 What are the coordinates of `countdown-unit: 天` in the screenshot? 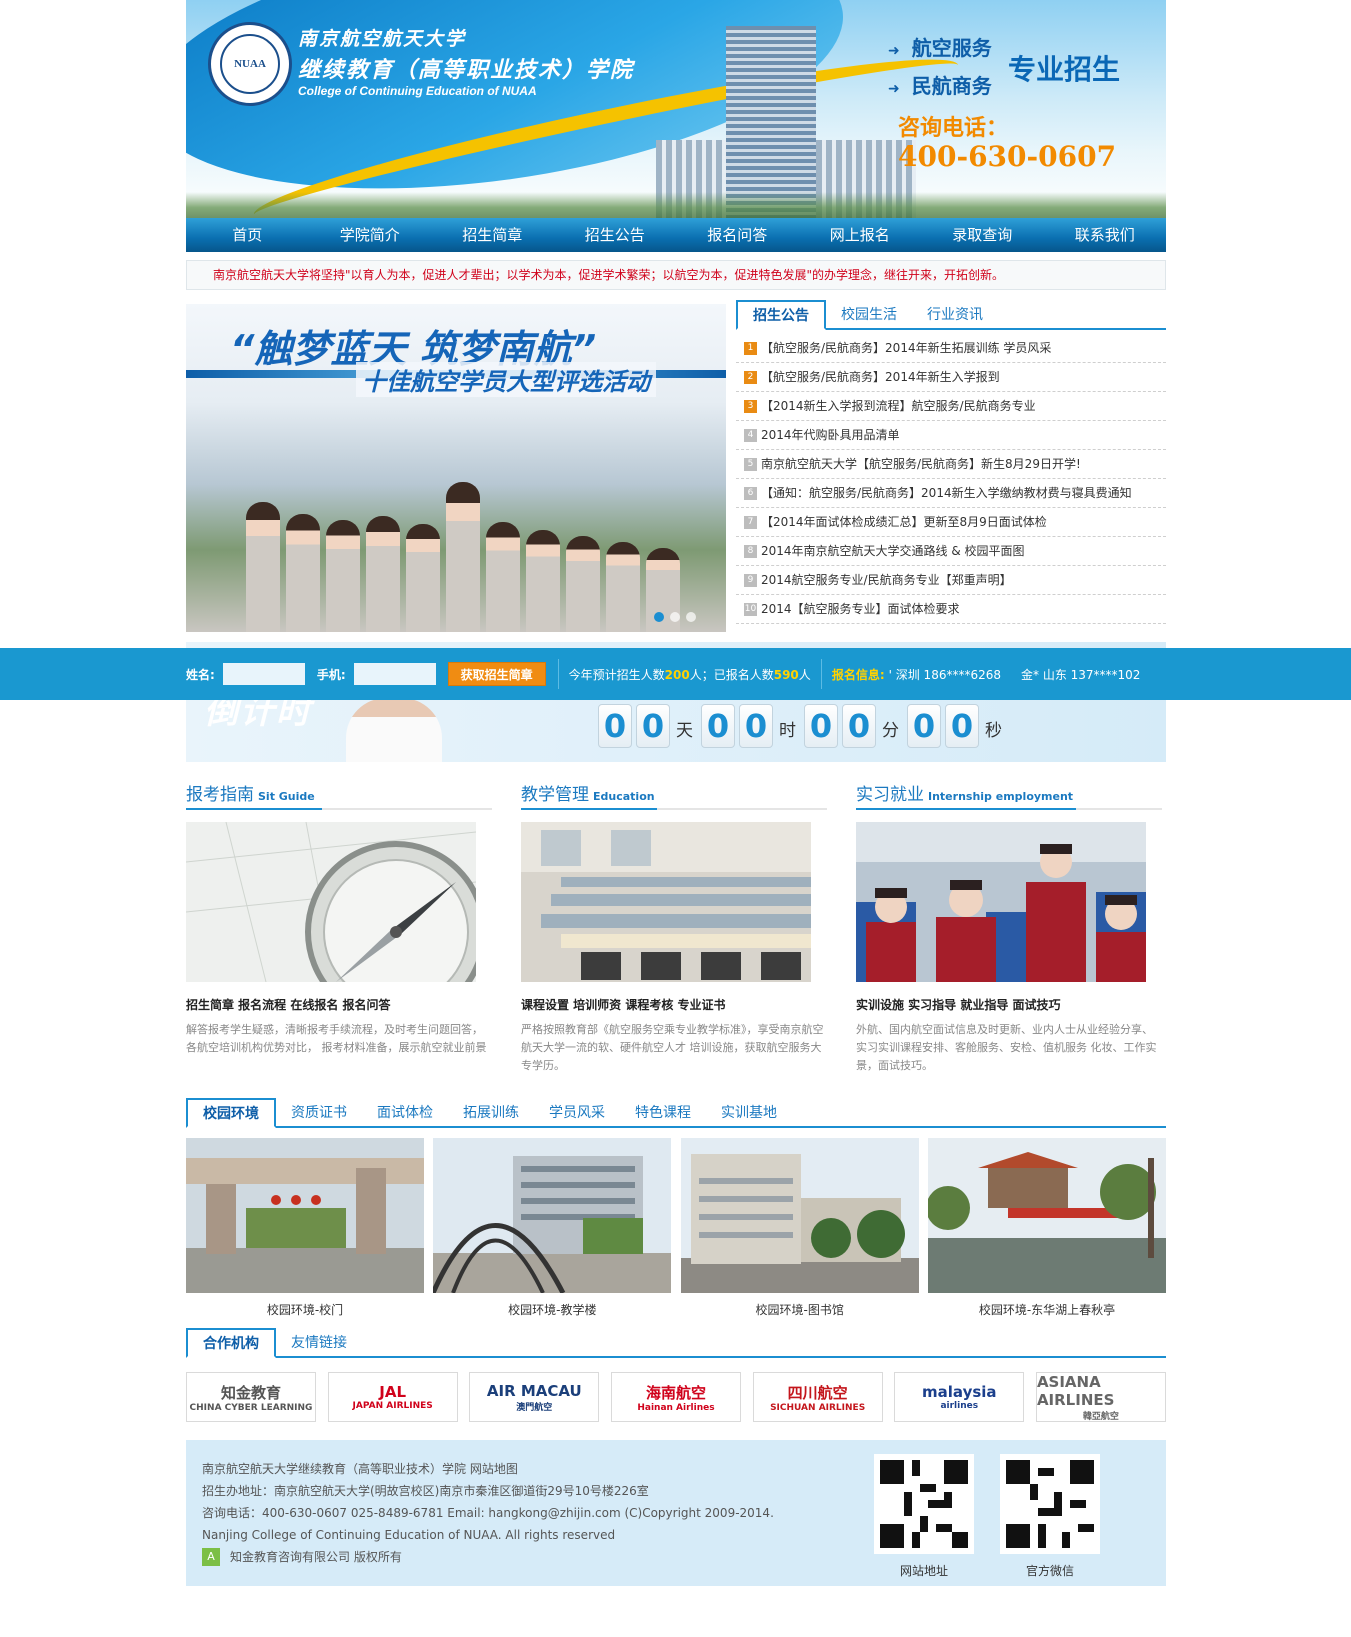 It's located at (684, 731).